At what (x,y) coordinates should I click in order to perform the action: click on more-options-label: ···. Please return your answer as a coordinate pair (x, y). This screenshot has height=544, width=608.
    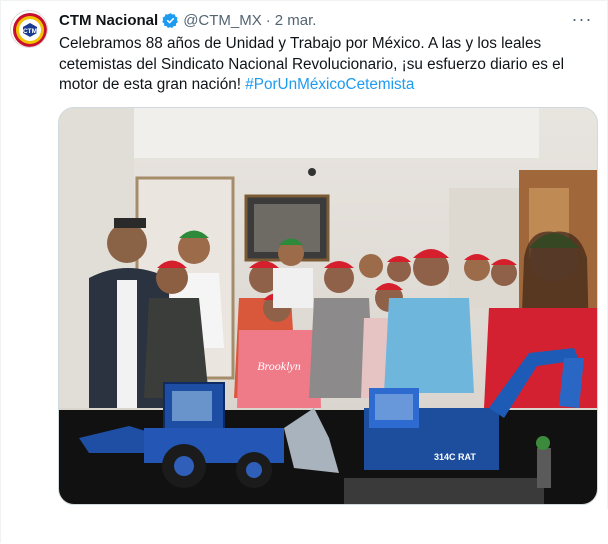
    Looking at the image, I should click on (582, 18).